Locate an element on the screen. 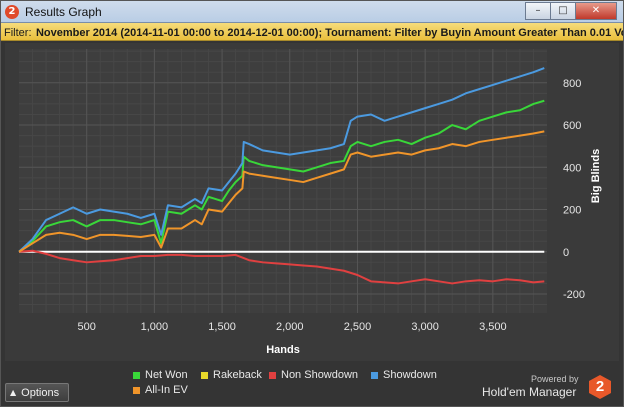  x-tick-label: 2,000 is located at coordinates (290, 327).